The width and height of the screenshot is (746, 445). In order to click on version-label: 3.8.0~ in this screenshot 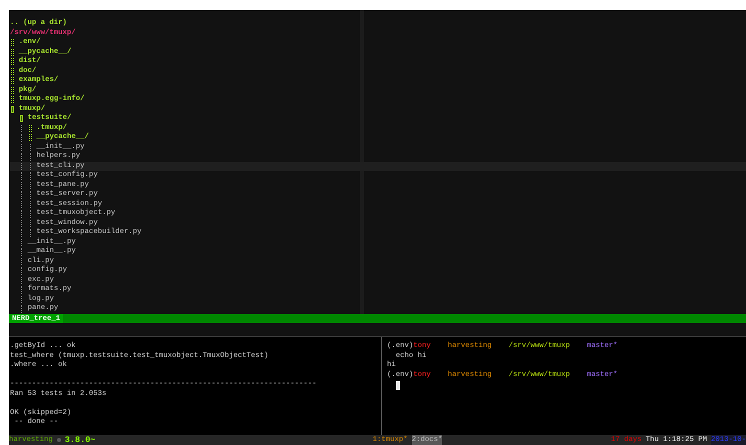, I will do `click(80, 440)`.